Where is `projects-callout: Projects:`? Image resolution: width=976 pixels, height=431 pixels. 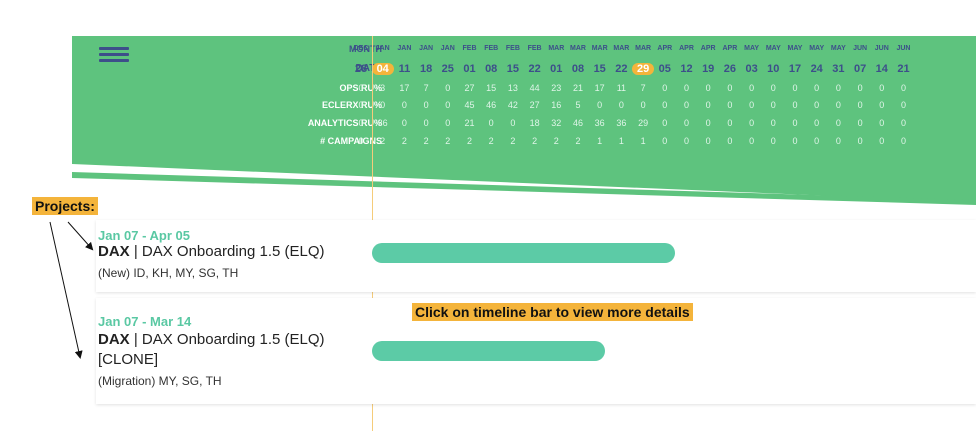 projects-callout: Projects: is located at coordinates (65, 206).